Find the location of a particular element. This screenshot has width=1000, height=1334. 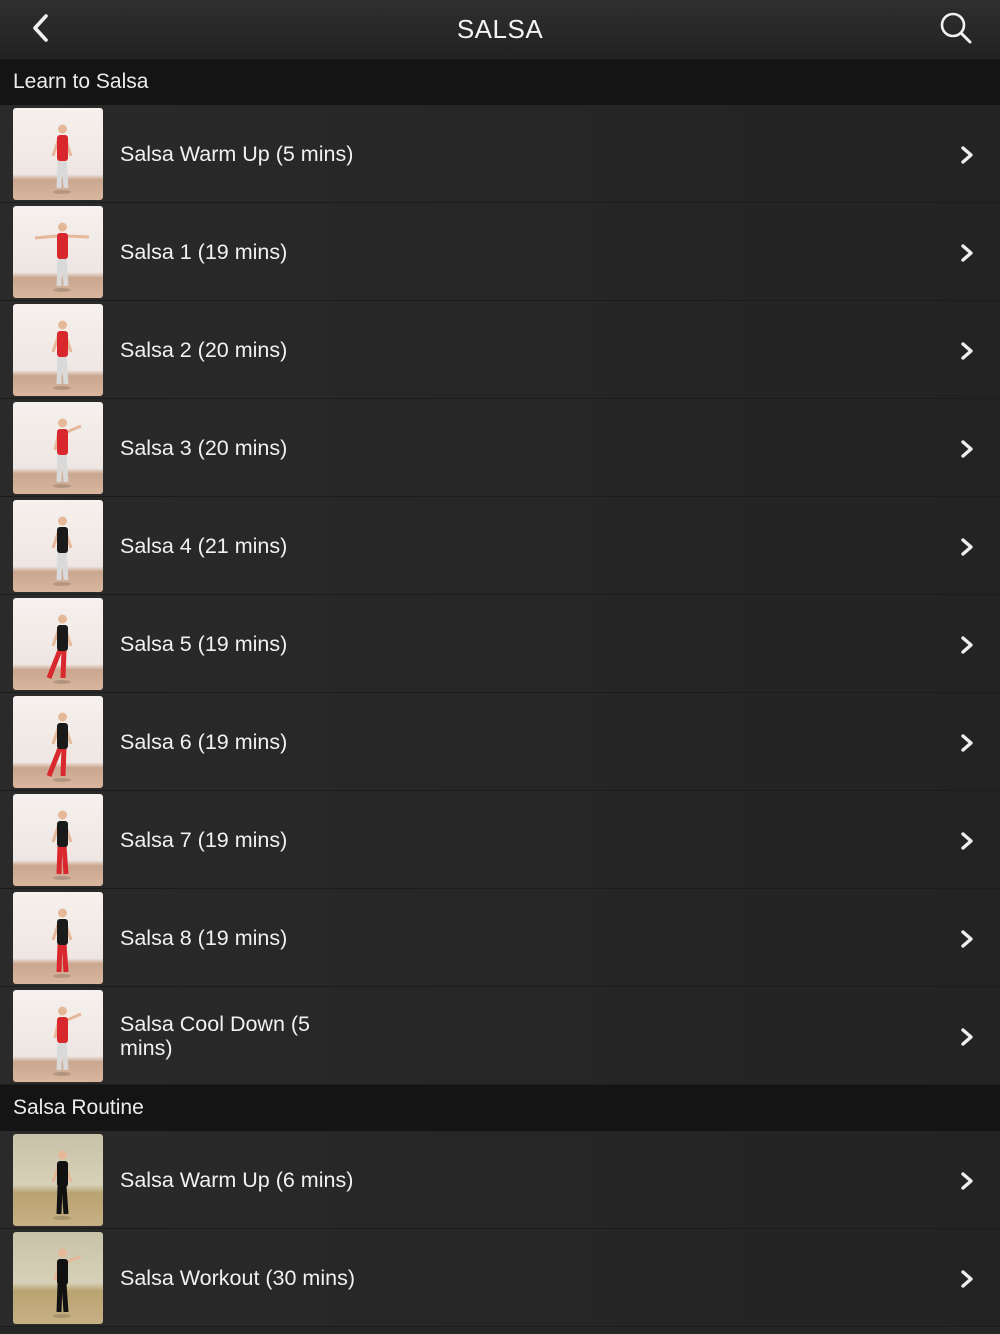

list-item-title: Salsa 3 (20 mins) is located at coordinates (204, 448).